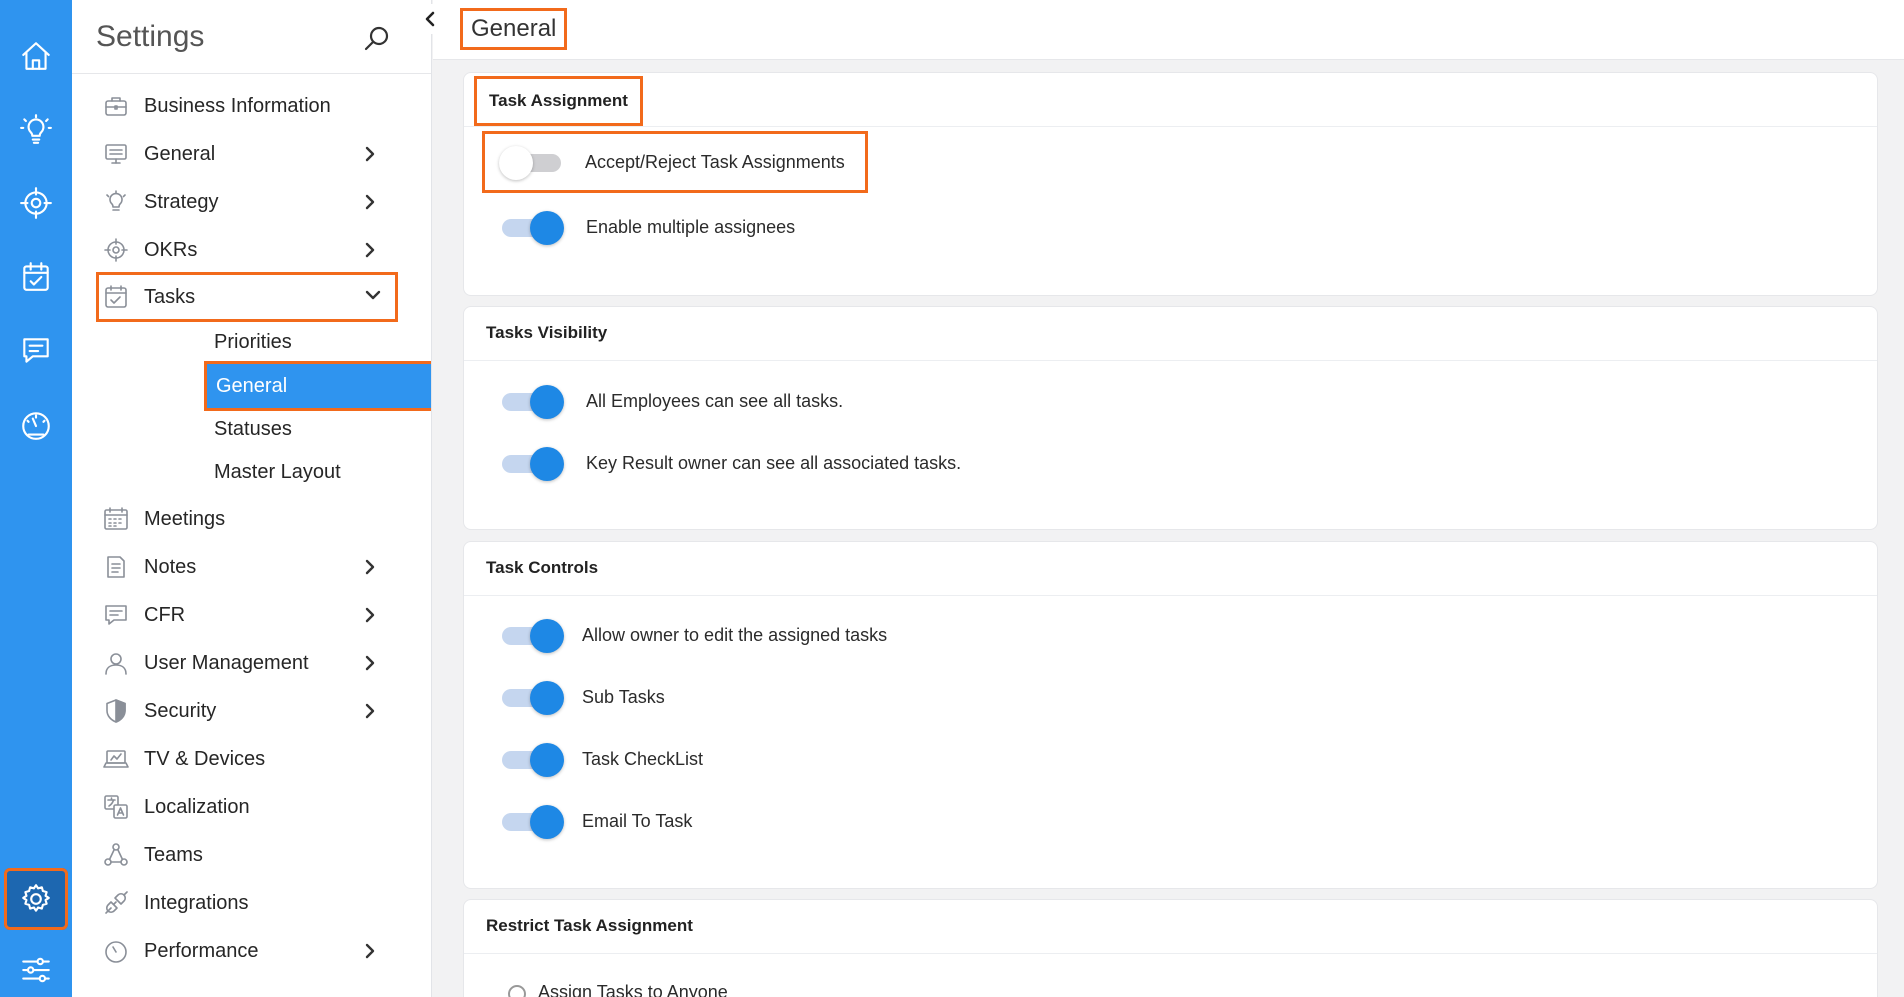 Image resolution: width=1904 pixels, height=997 pixels. Describe the element at coordinates (532, 759) in the screenshot. I see `task-checklist-toggle` at that location.